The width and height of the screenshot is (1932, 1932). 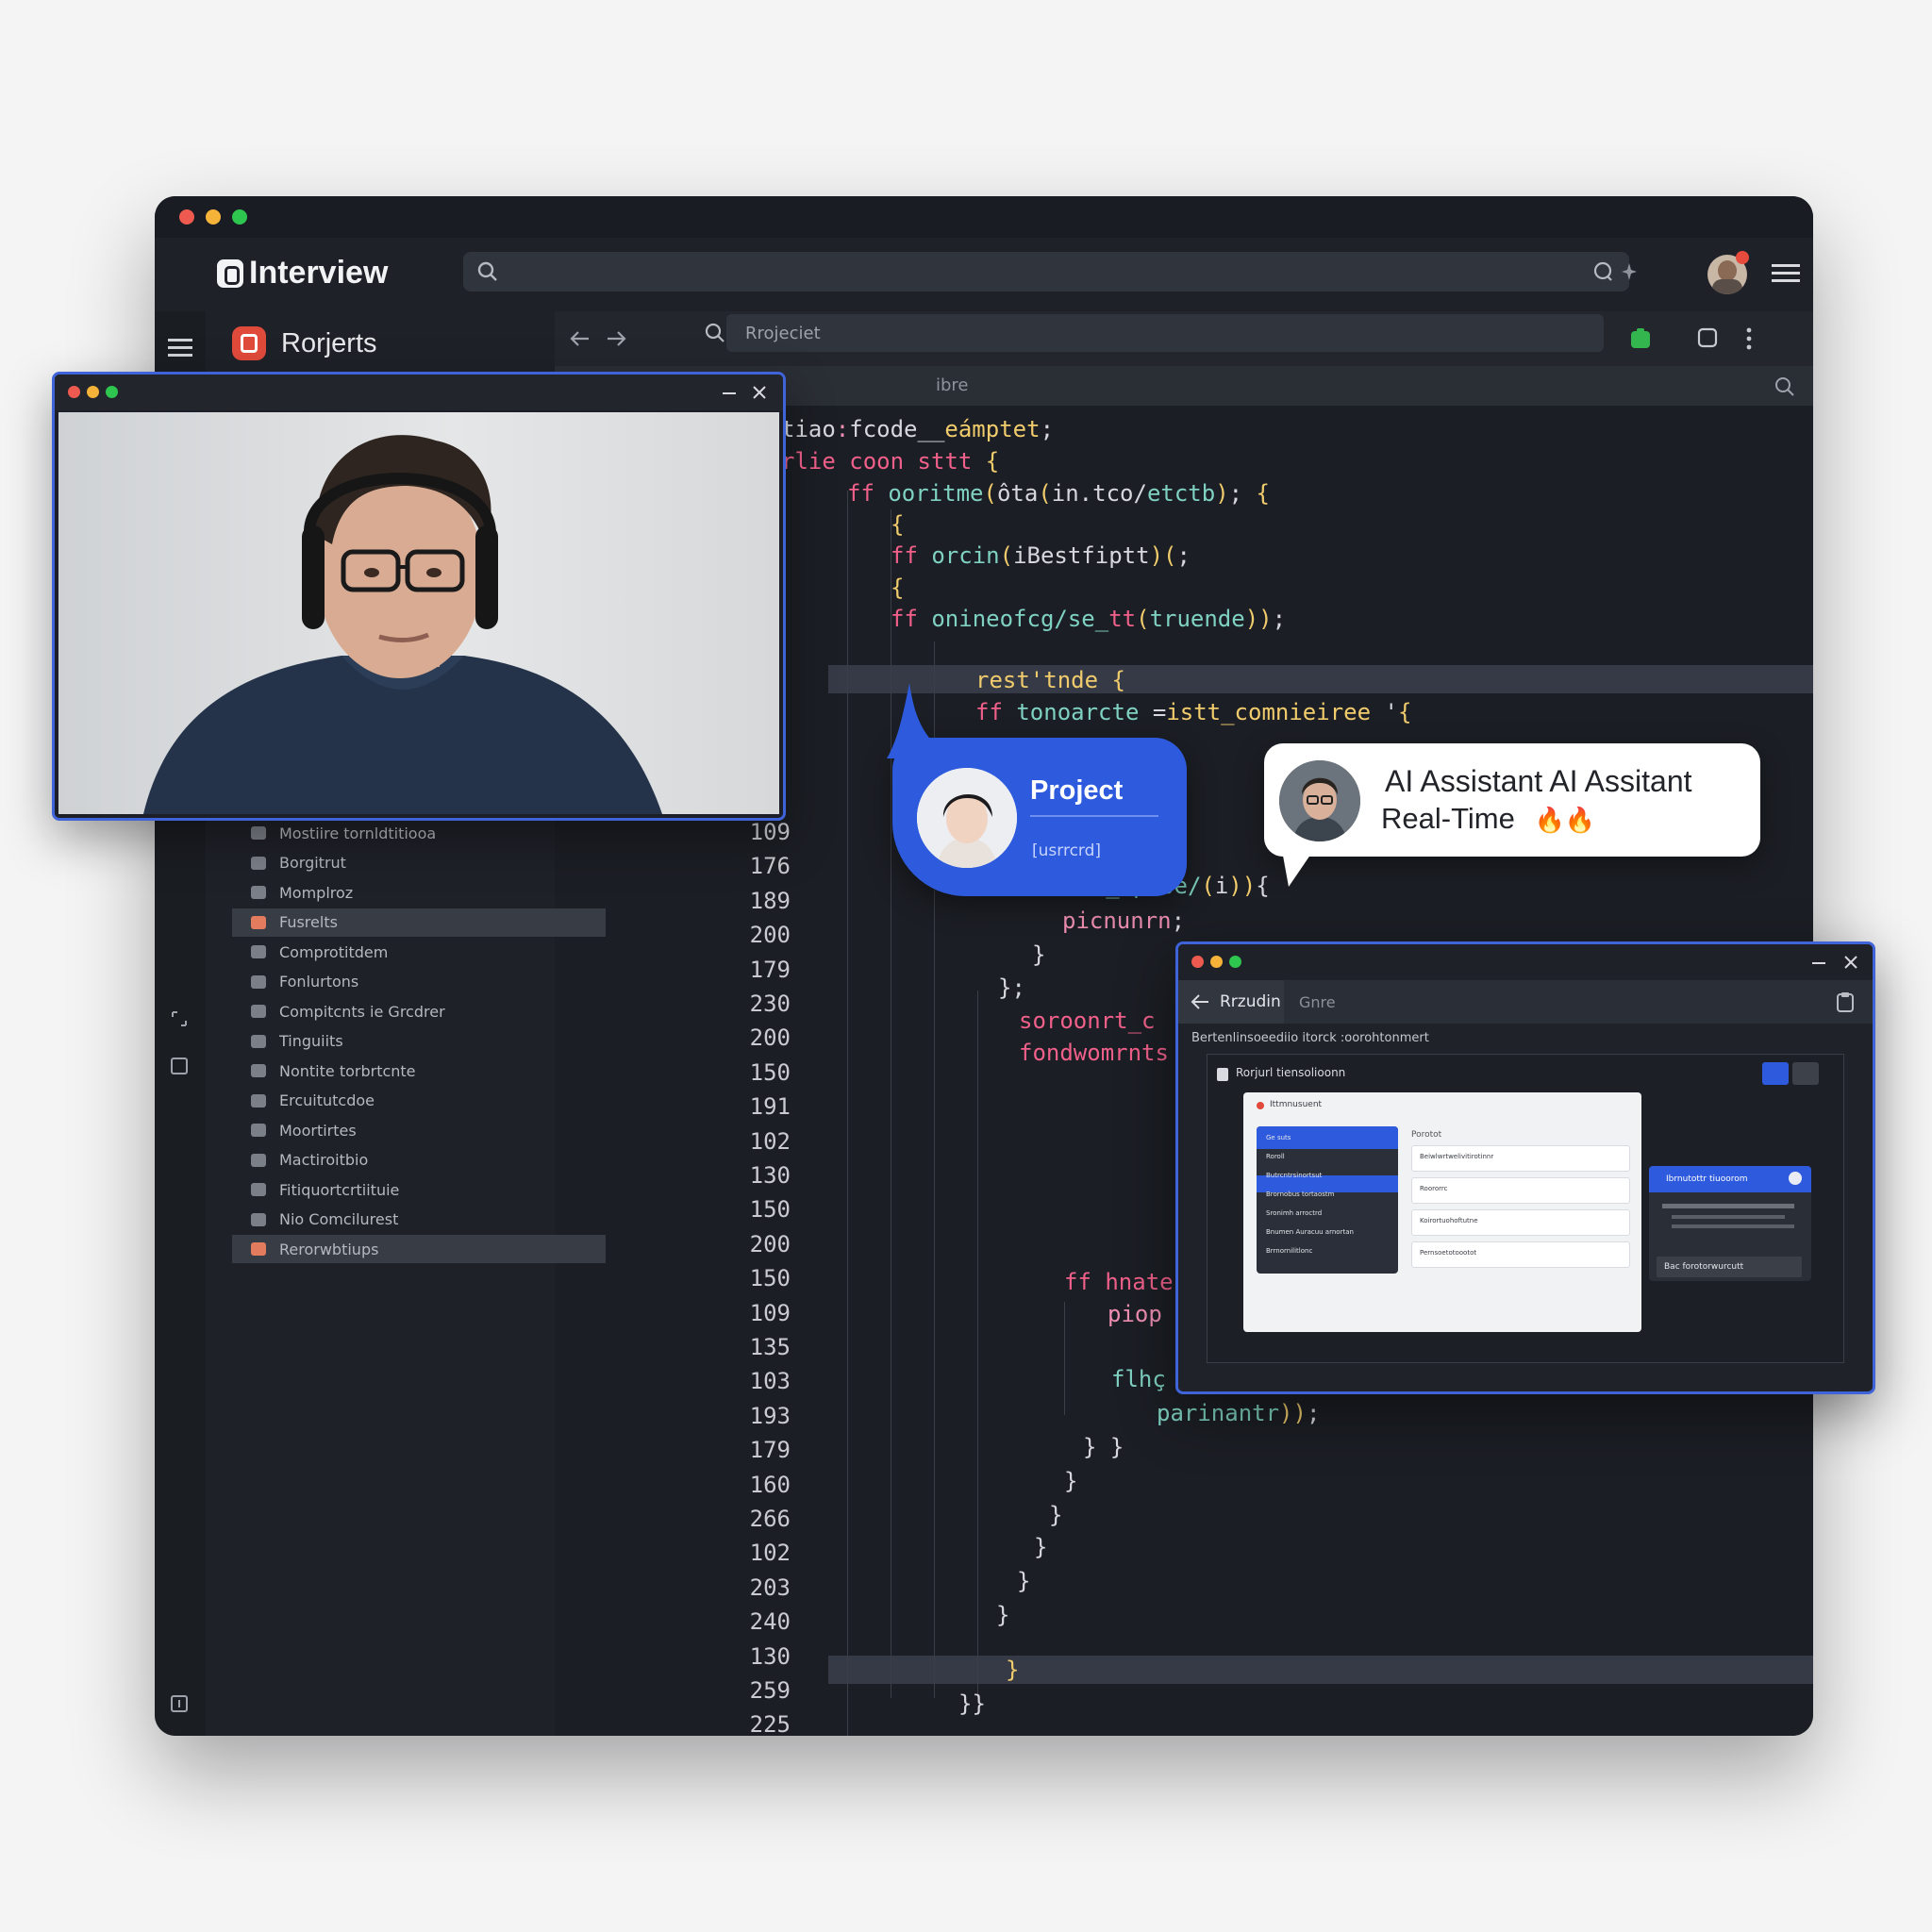 I want to click on webcam-feed, so click(x=418, y=613).